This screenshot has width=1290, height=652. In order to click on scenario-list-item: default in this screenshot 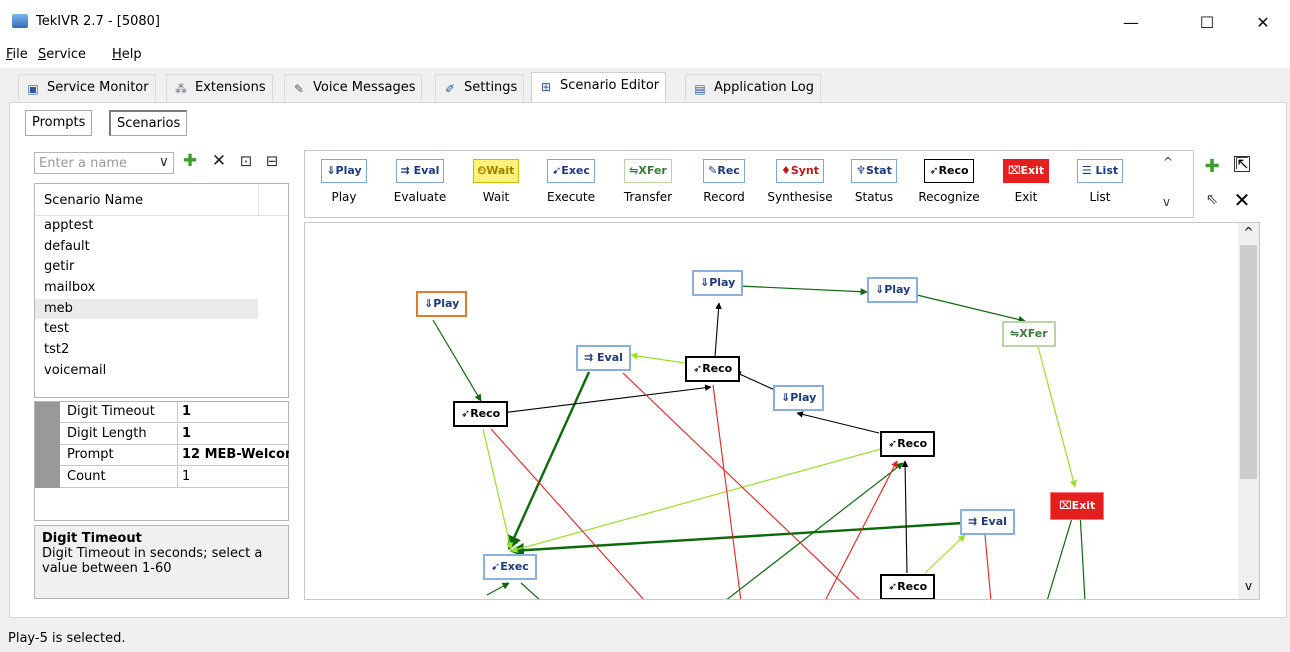, I will do `click(146, 247)`.